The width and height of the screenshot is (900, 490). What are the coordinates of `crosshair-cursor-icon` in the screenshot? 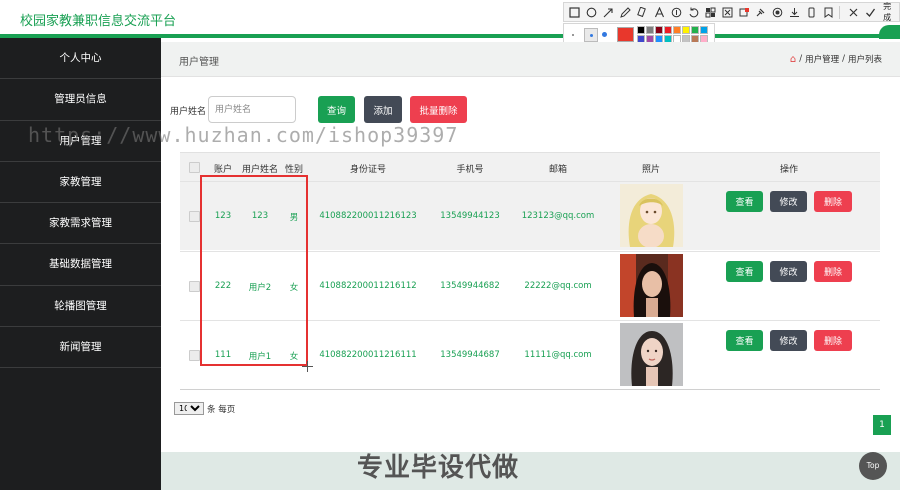 It's located at (307, 366).